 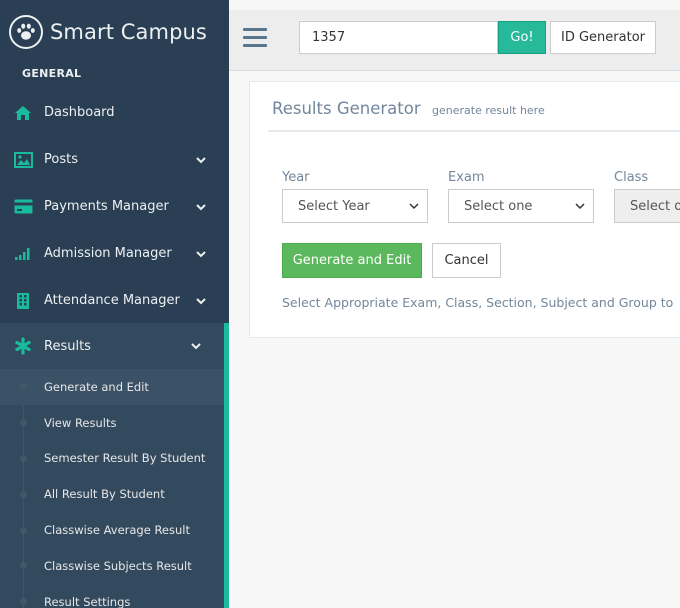 I want to click on sidebar-item-attendance-manager: Attendance Manager, so click(x=114, y=300).